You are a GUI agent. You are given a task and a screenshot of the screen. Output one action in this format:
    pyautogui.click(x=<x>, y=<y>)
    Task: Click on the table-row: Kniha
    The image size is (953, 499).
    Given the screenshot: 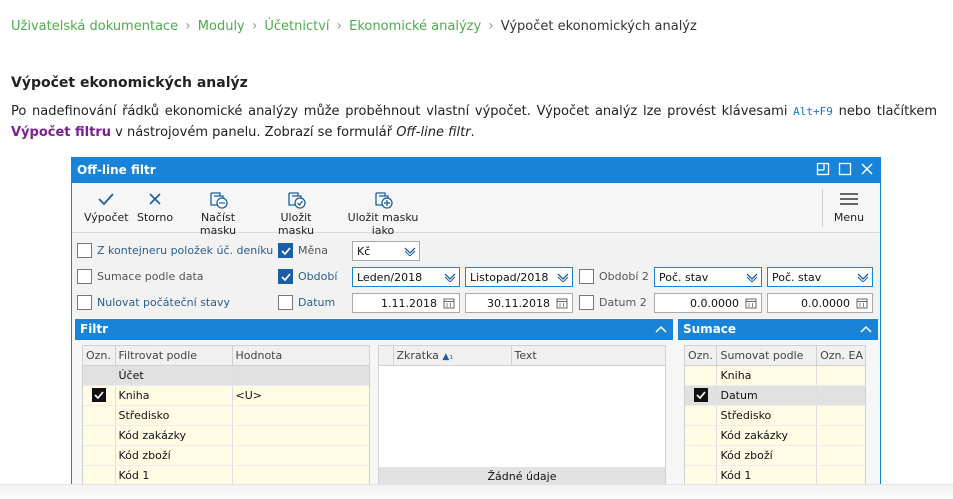 What is the action you would take?
    pyautogui.click(x=775, y=375)
    